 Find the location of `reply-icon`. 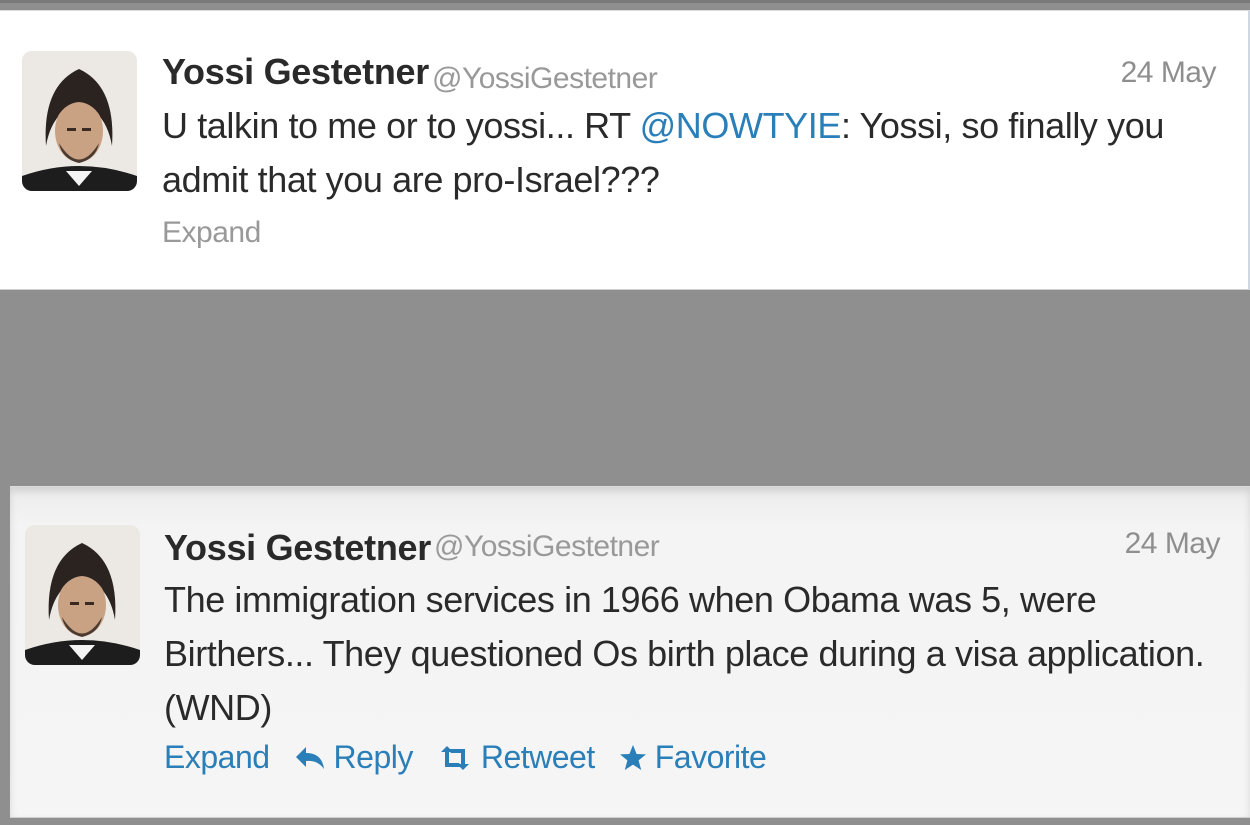

reply-icon is located at coordinates (309, 757).